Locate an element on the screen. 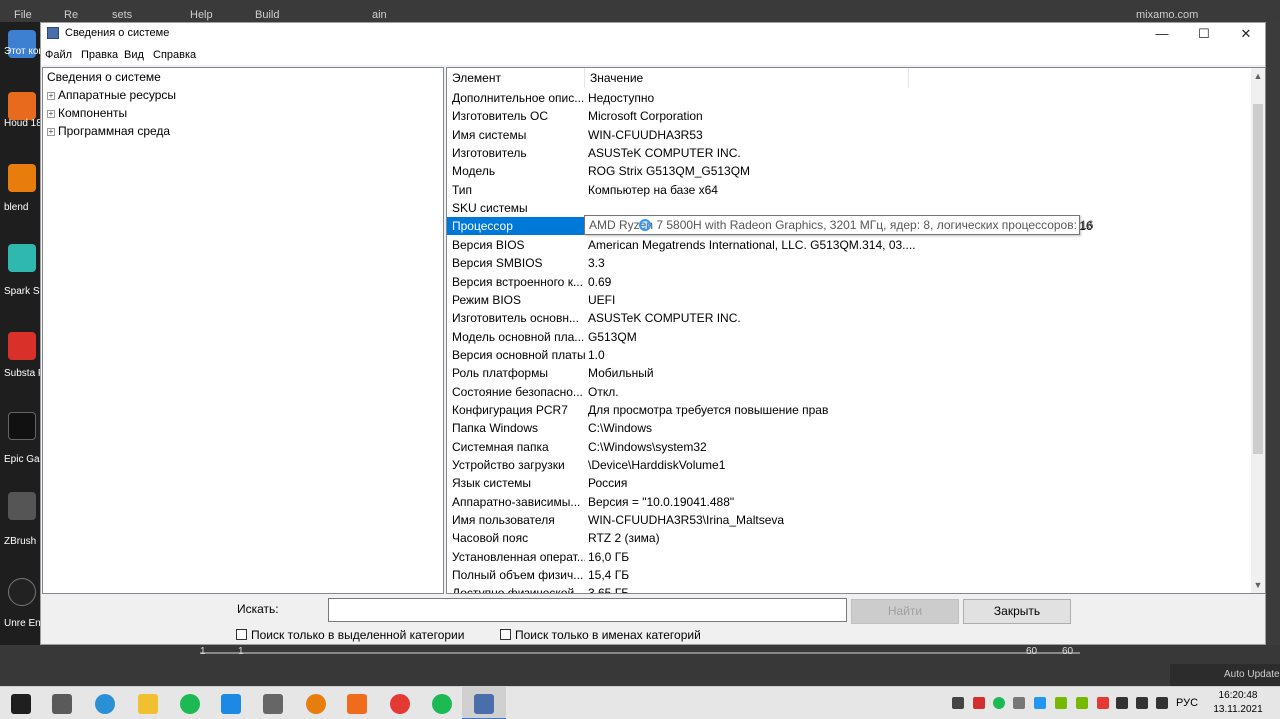 This screenshot has width=1280, height=719. tray-usb-icon is located at coordinates (1019, 703).